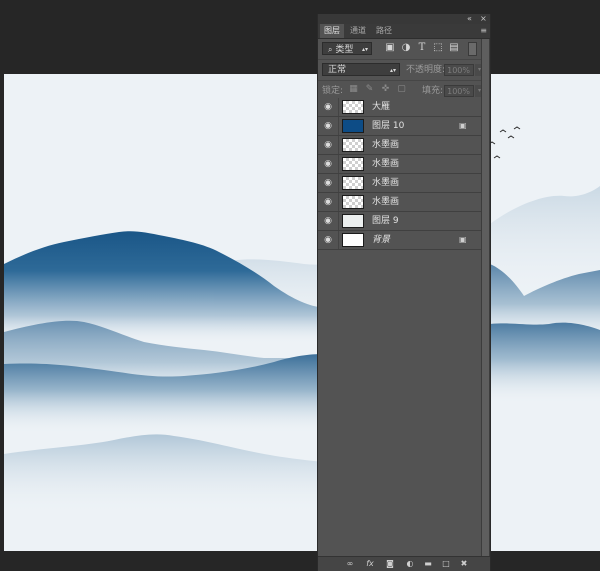 The width and height of the screenshot is (600, 571). What do you see at coordinates (454, 48) in the screenshot?
I see `smart-object-filter-icon: ▤` at bounding box center [454, 48].